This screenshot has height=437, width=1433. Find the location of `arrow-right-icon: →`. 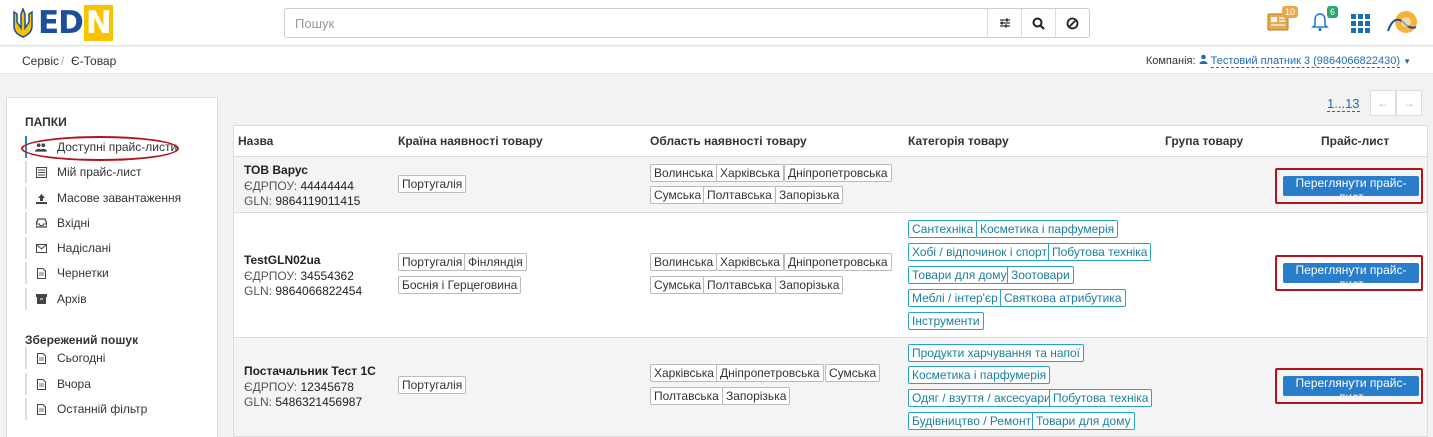

arrow-right-icon: → is located at coordinates (1409, 103).